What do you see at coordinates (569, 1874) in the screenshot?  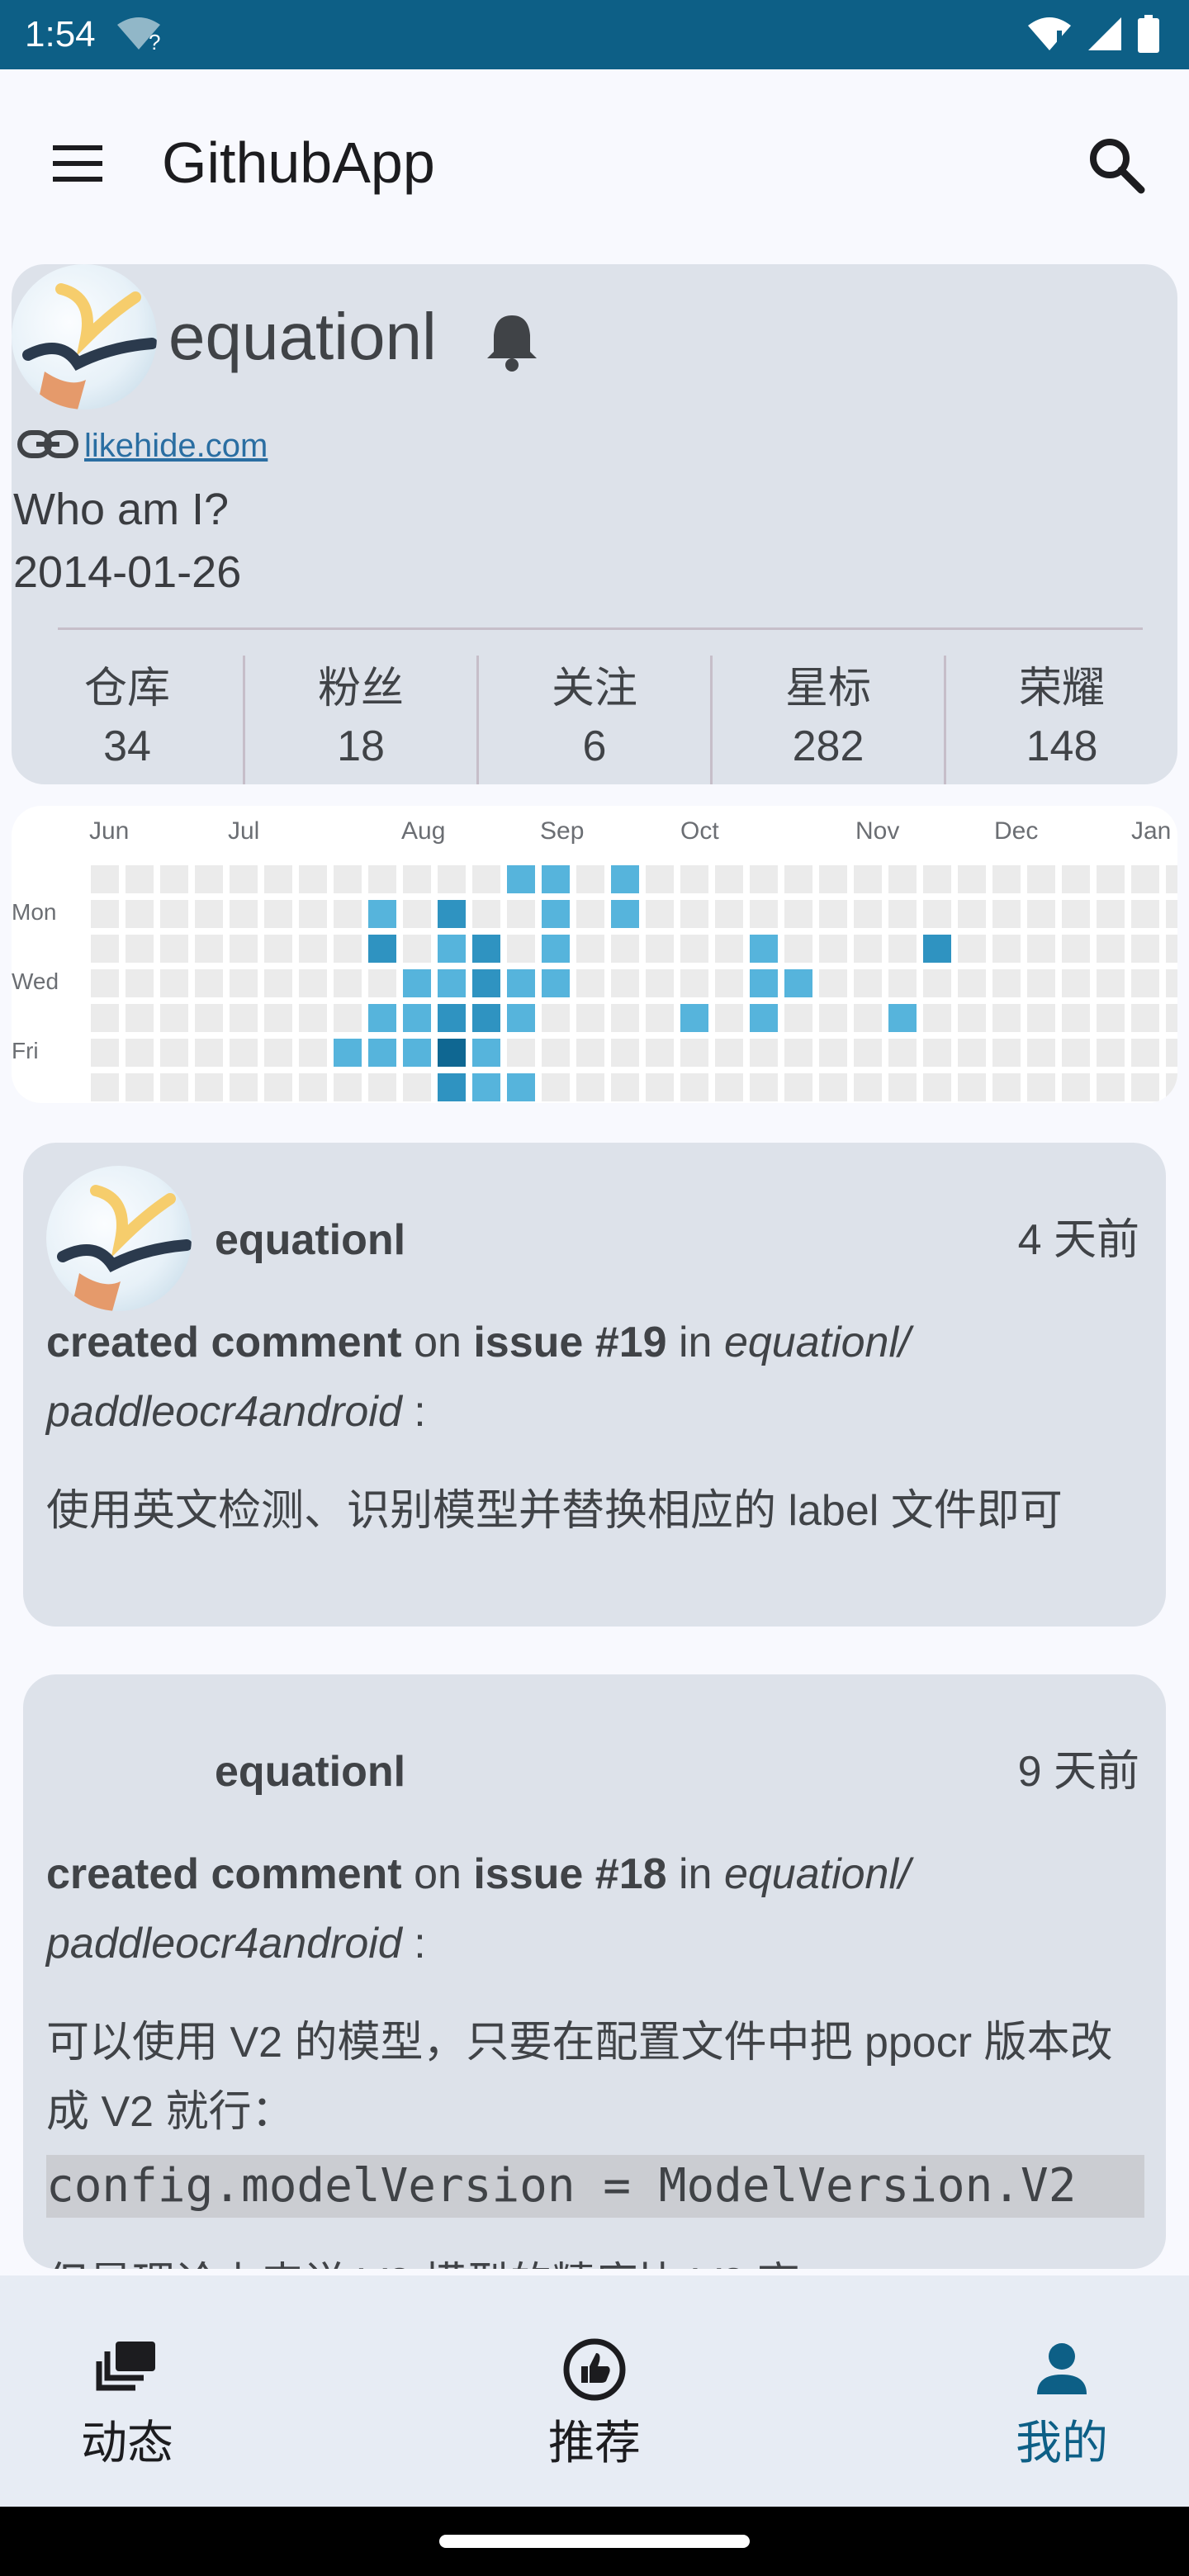 I see `event-target: issue #18` at bounding box center [569, 1874].